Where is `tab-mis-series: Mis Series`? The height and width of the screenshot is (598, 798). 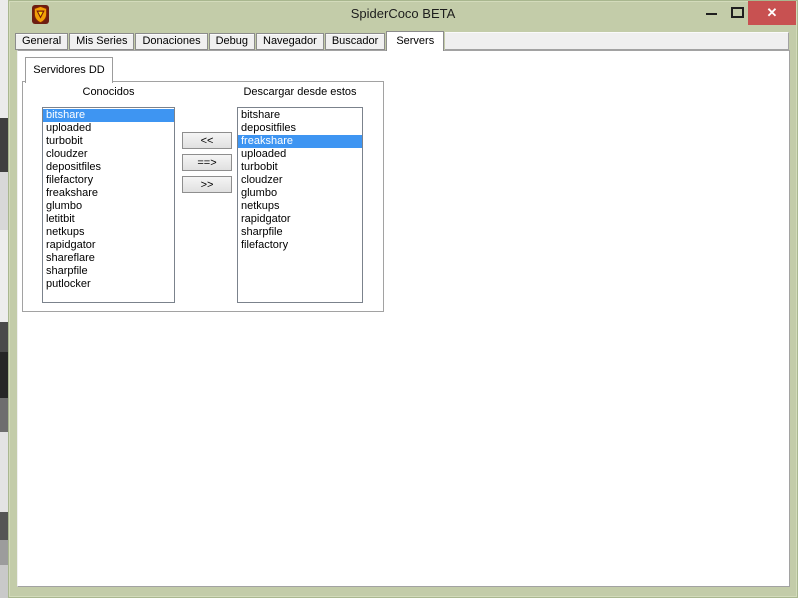 tab-mis-series: Mis Series is located at coordinates (102, 41).